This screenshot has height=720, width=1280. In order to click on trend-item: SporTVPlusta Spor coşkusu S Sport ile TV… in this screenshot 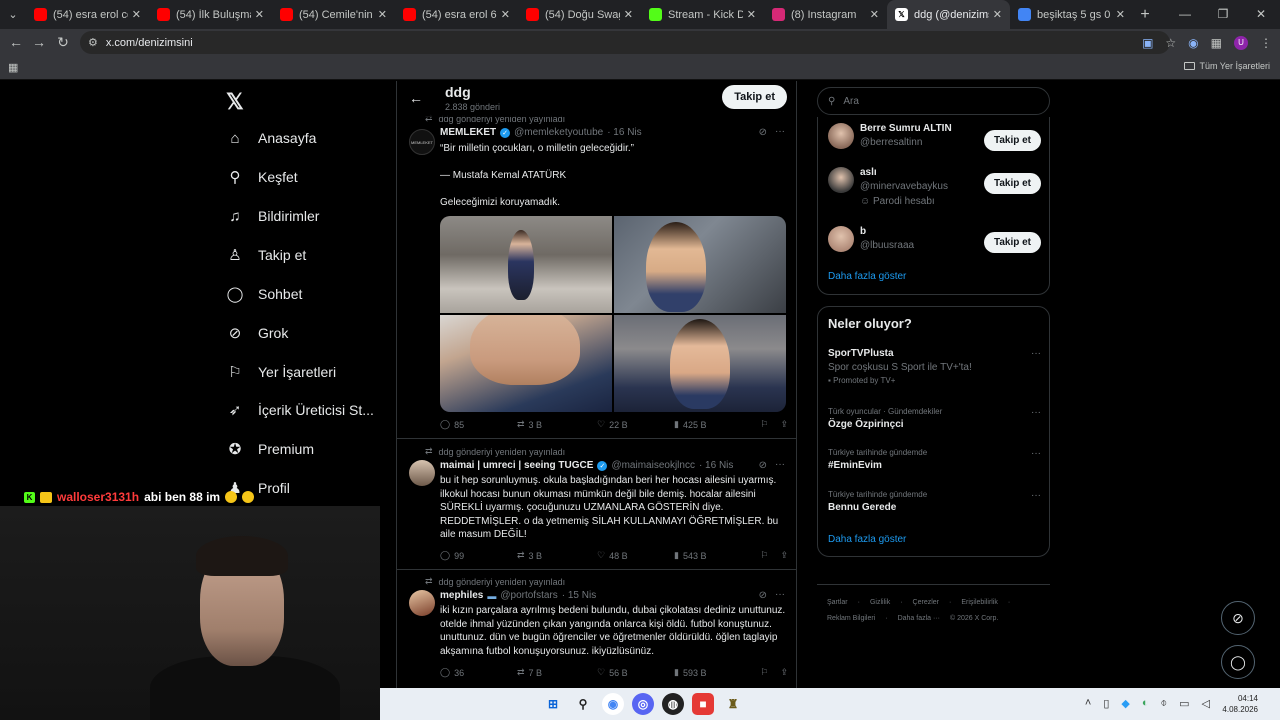, I will do `click(934, 366)`.